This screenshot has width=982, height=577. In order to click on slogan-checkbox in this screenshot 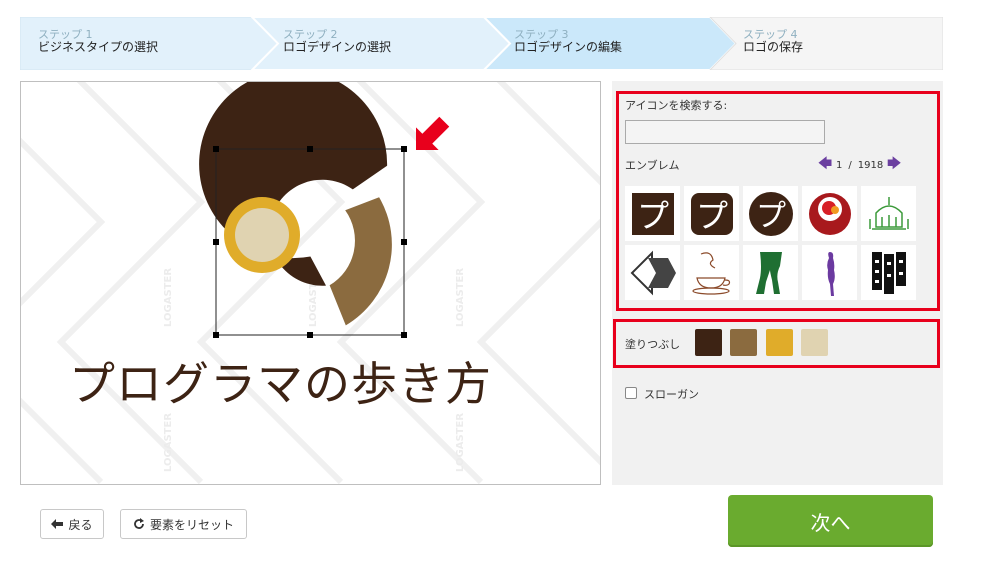, I will do `click(631, 393)`.